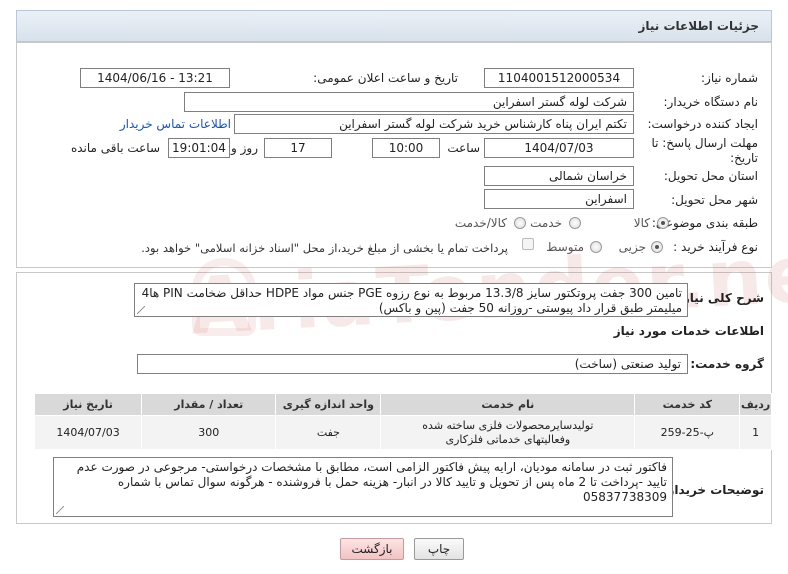 The width and height of the screenshot is (788, 574). I want to click on cell-code: پ-25-259, so click(687, 432).